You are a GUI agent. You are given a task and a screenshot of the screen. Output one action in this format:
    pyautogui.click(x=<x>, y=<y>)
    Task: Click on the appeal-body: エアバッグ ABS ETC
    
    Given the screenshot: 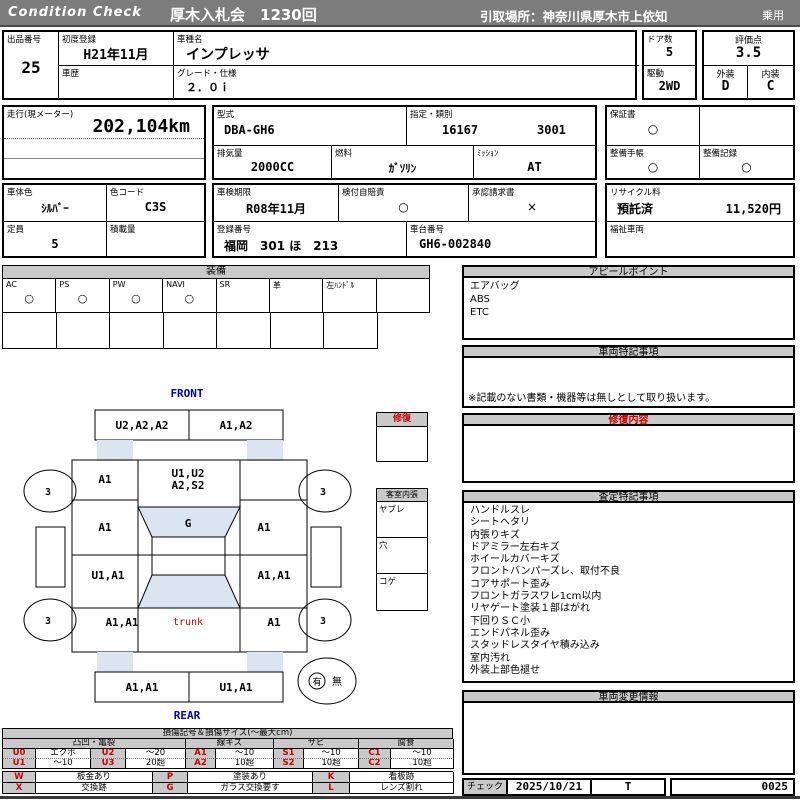 What is the action you would take?
    pyautogui.click(x=628, y=309)
    